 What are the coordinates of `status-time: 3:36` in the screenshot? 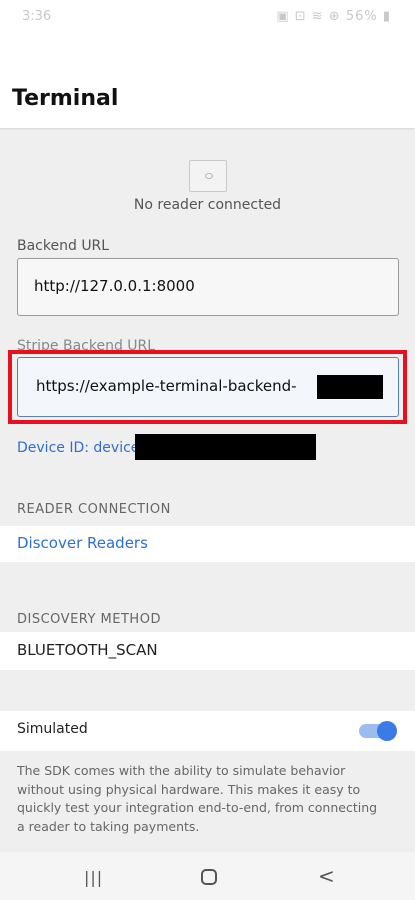 It's located at (37, 16).